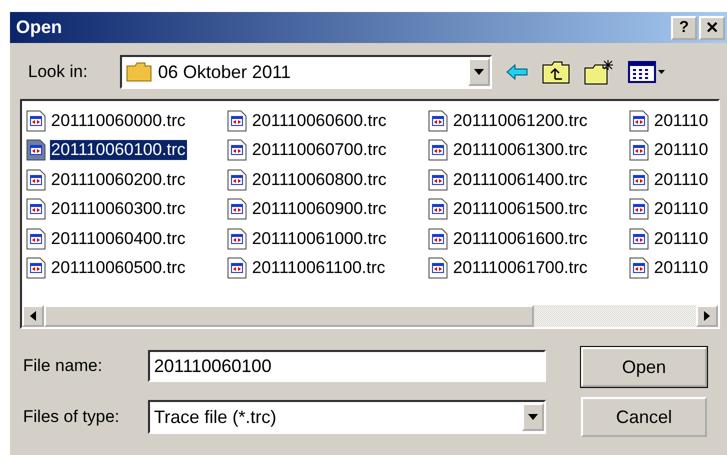  What do you see at coordinates (39, 27) in the screenshot?
I see `window-title: Open` at bounding box center [39, 27].